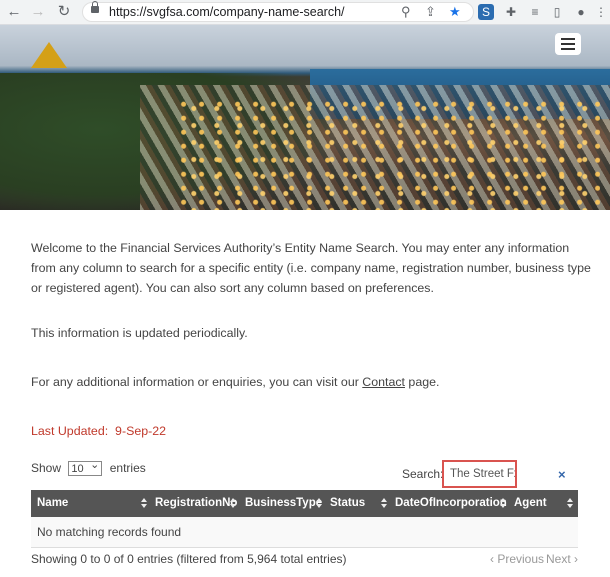 This screenshot has width=610, height=577. What do you see at coordinates (70, 431) in the screenshot?
I see `last-updated-label: Last Updated:` at bounding box center [70, 431].